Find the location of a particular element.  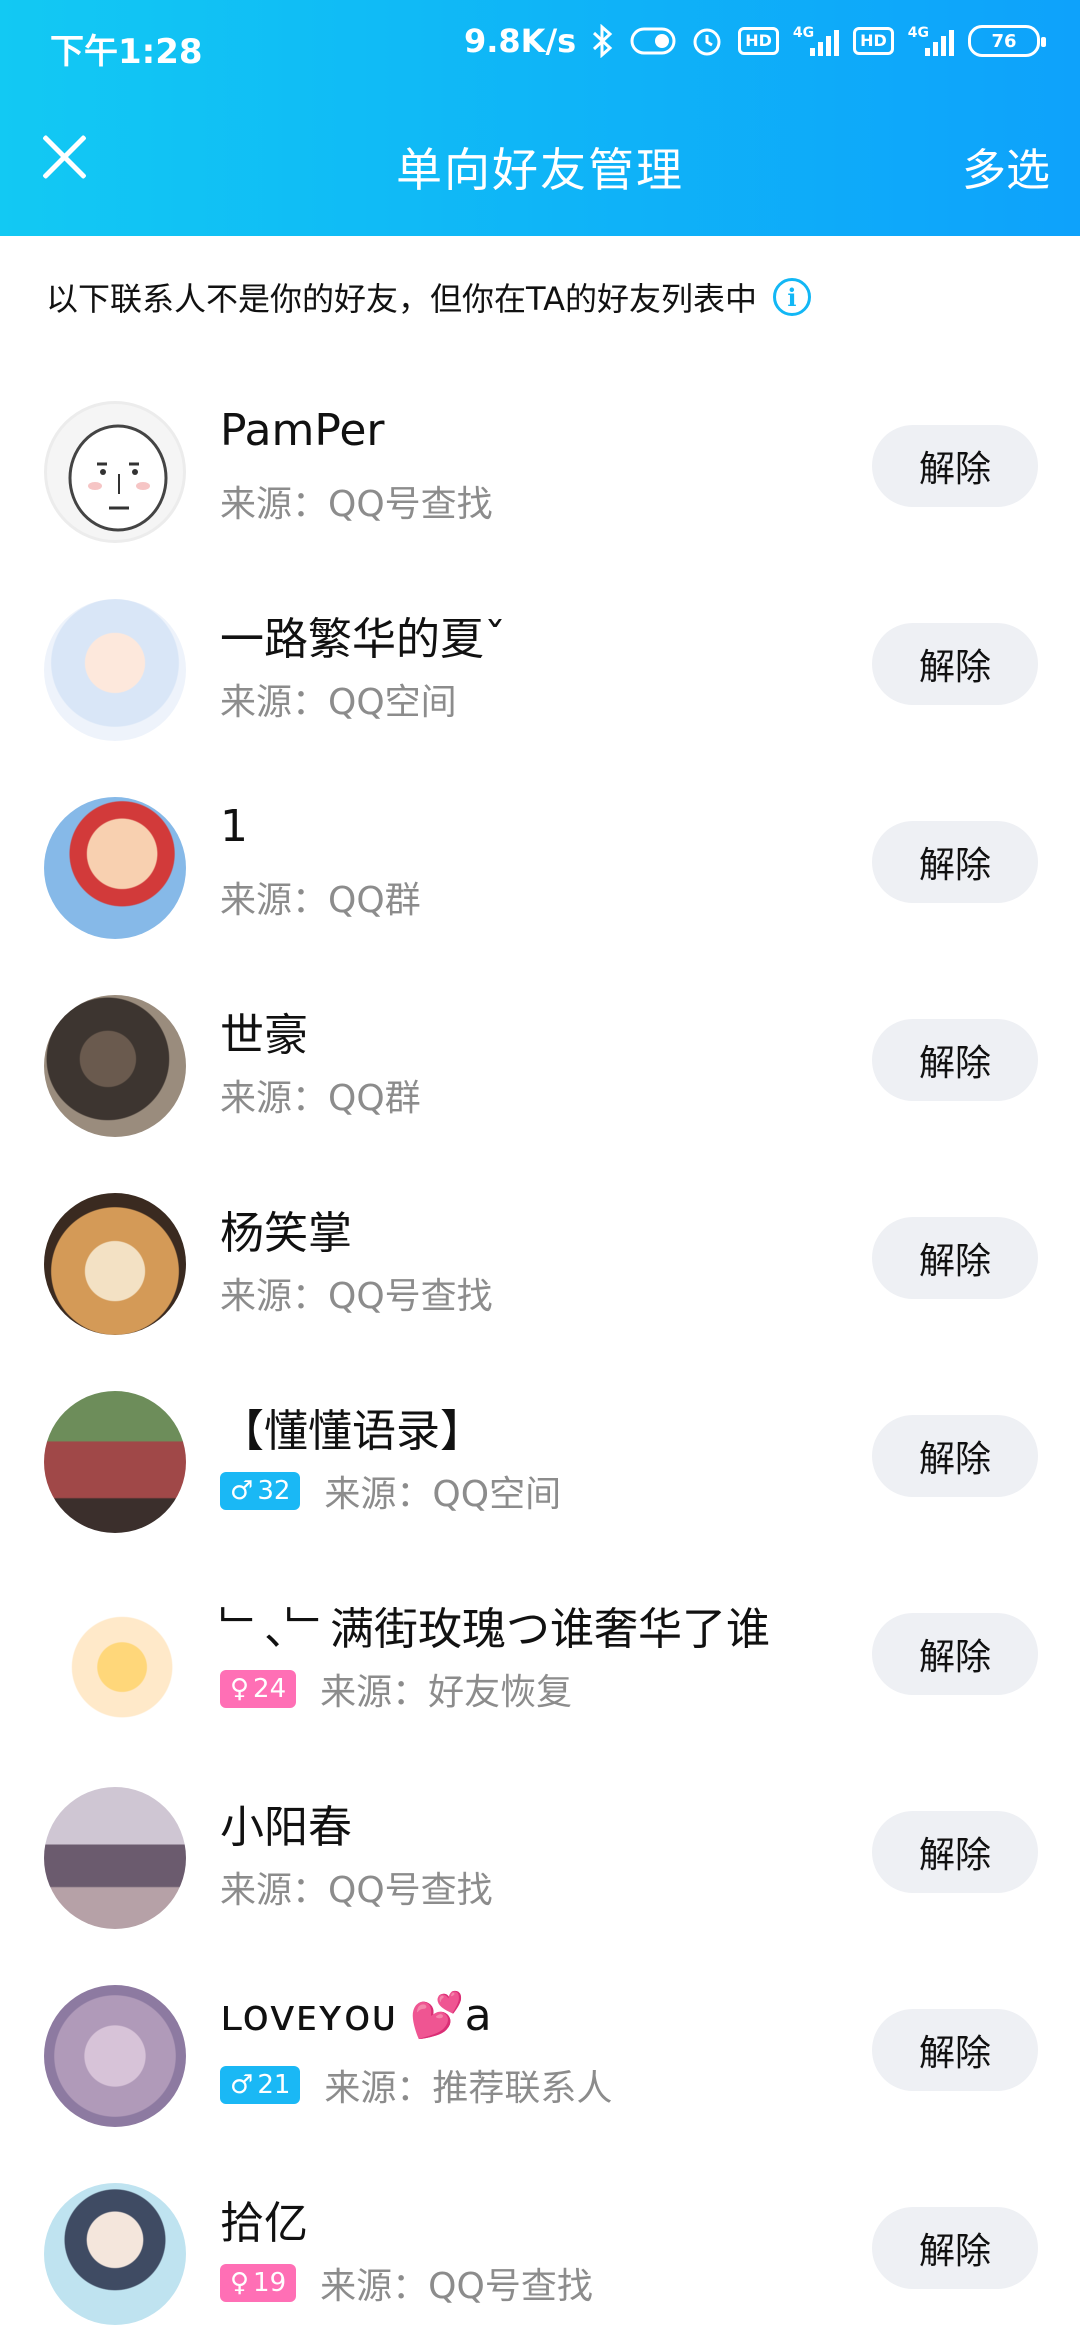

list-item: 1 来源：QQ群 解除 is located at coordinates (540, 860).